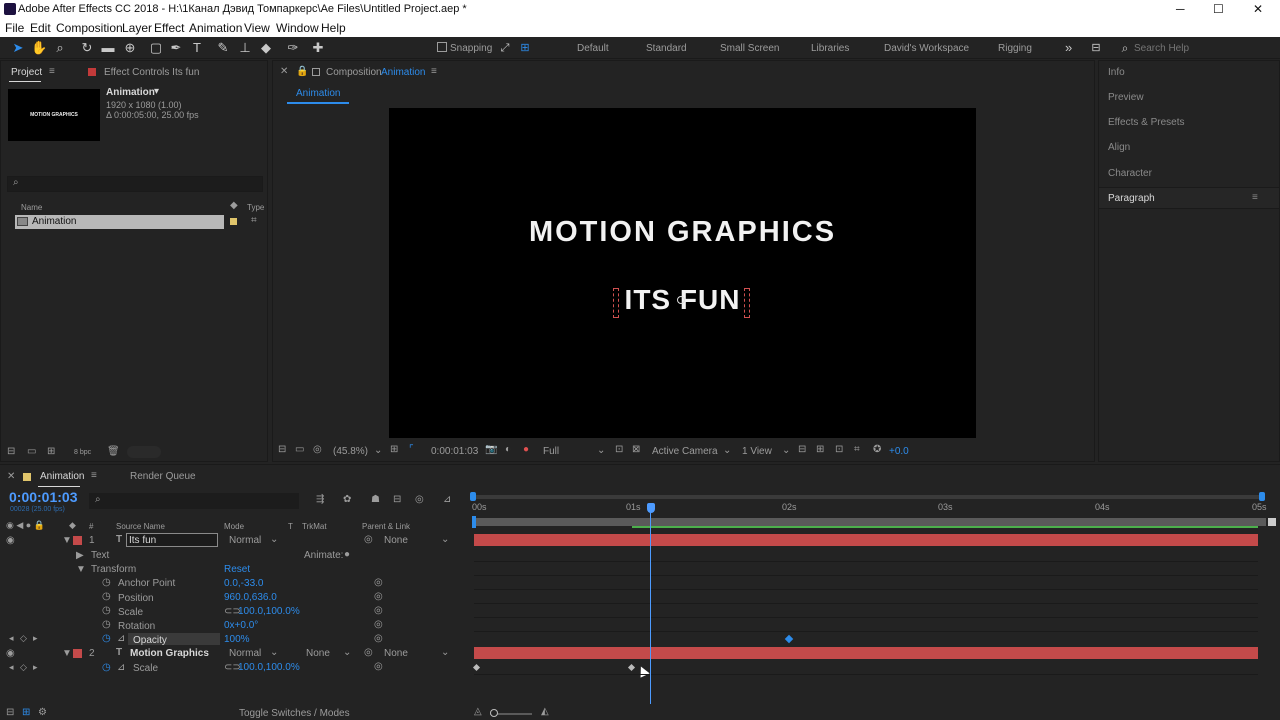  What do you see at coordinates (245, 653) in the screenshot?
I see `layer2-mode: Normal` at bounding box center [245, 653].